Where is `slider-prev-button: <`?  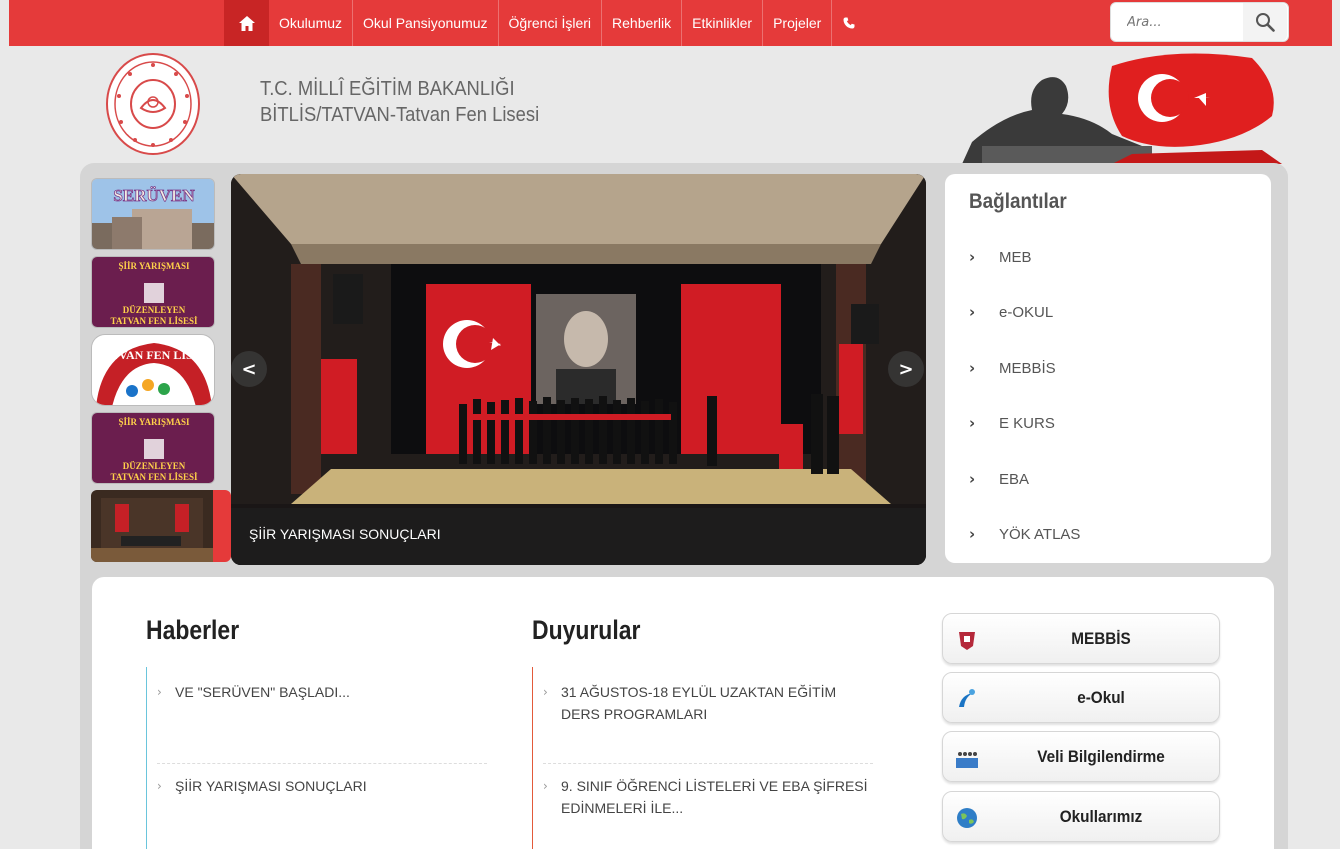
slider-prev-button: < is located at coordinates (249, 369).